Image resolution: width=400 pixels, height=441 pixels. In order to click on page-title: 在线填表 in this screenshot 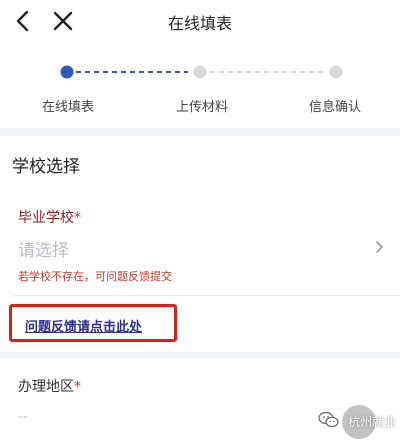, I will do `click(199, 23)`.